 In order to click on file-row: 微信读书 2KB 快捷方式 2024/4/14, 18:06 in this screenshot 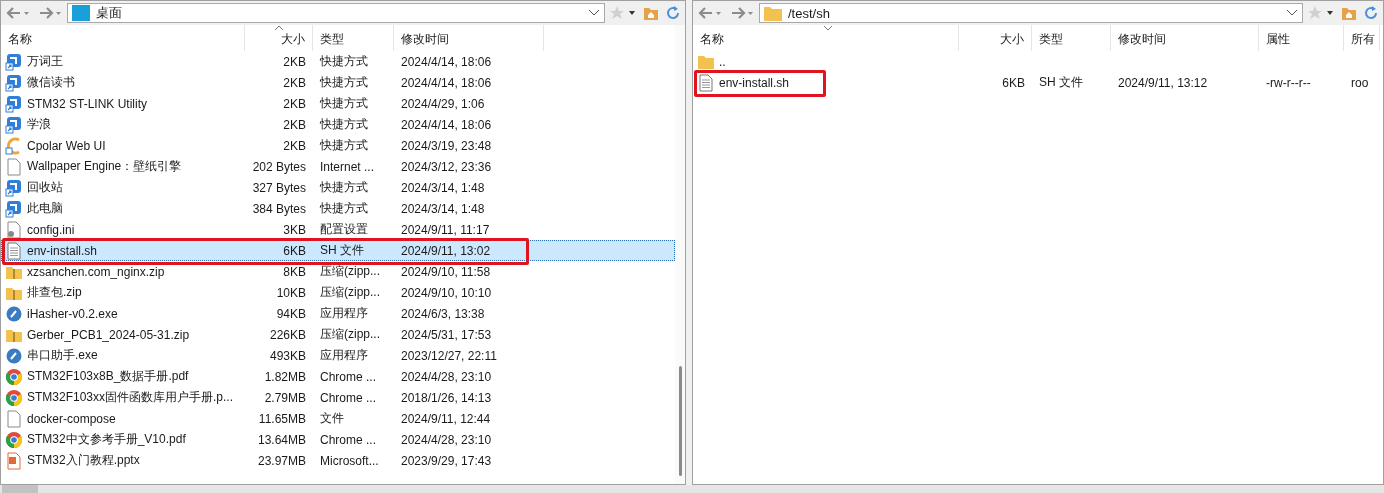, I will do `click(338, 82)`.